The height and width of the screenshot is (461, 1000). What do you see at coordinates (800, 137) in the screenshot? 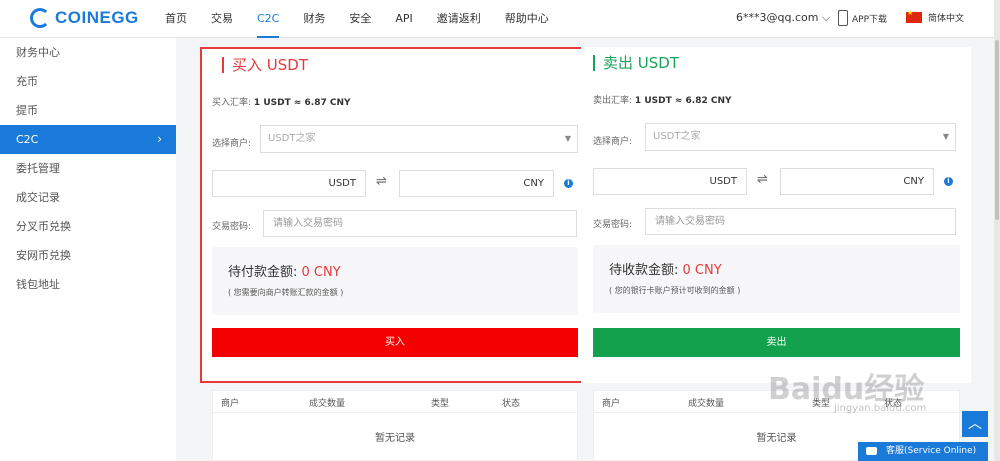
I see `sell-merchant-select: USDT之家 ▼` at bounding box center [800, 137].